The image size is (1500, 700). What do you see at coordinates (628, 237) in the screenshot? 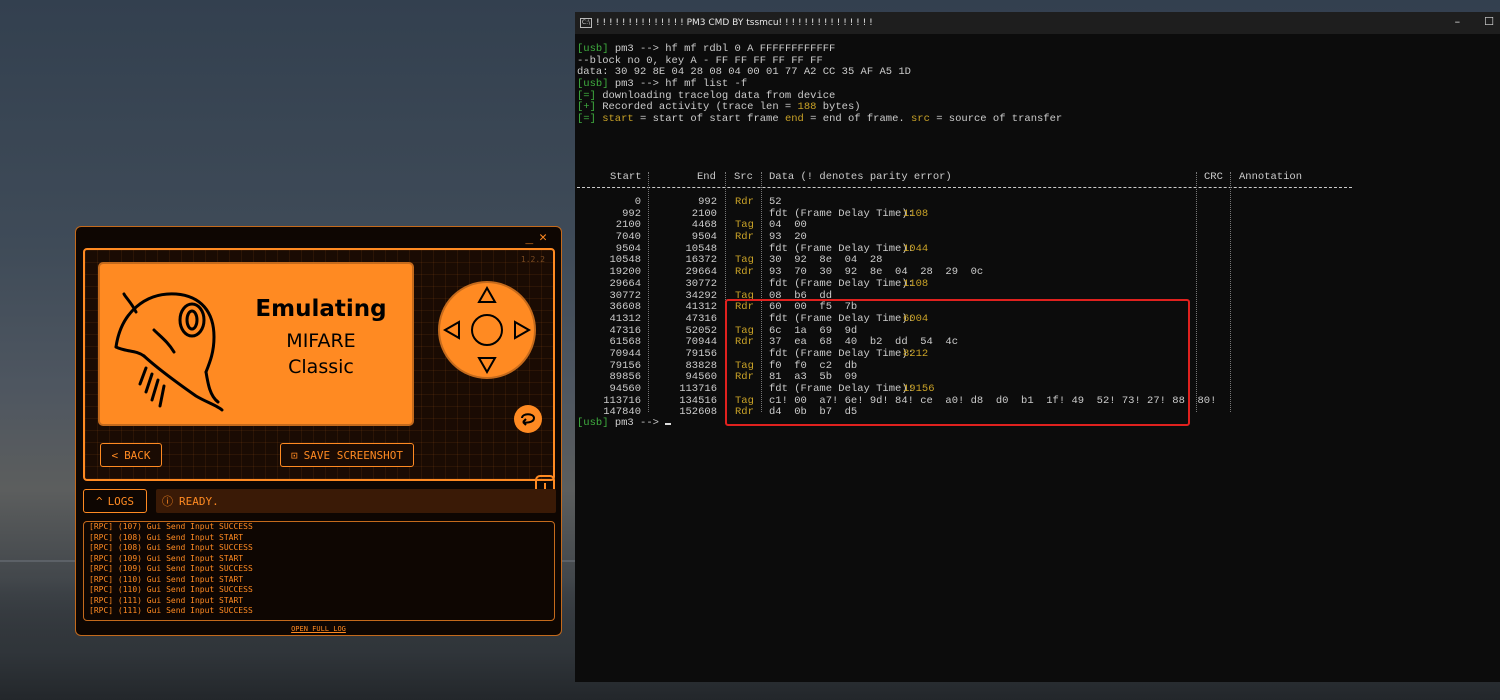
I see `start-cell: 7040` at bounding box center [628, 237].